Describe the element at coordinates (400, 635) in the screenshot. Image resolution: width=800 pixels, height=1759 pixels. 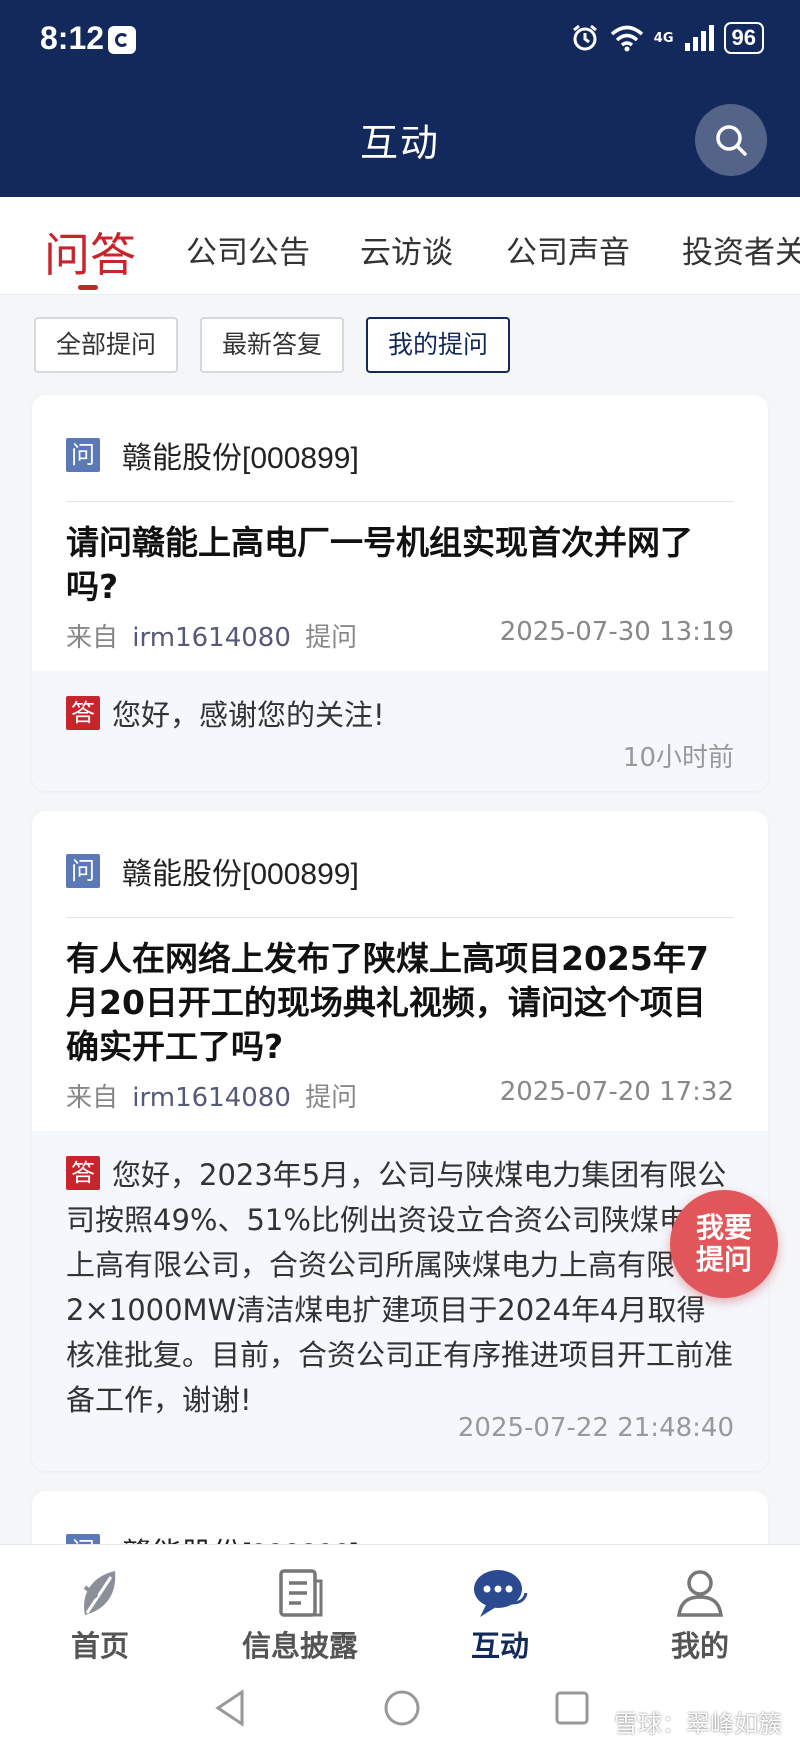
I see `question-meta: 来自 irm1614080 提问 2025-07-30 13:19` at that location.